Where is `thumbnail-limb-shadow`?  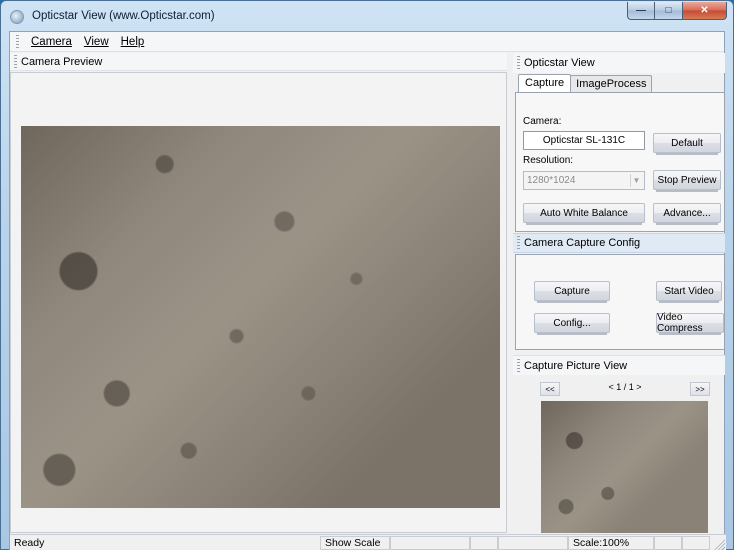
thumbnail-limb-shadow is located at coordinates (624, 467).